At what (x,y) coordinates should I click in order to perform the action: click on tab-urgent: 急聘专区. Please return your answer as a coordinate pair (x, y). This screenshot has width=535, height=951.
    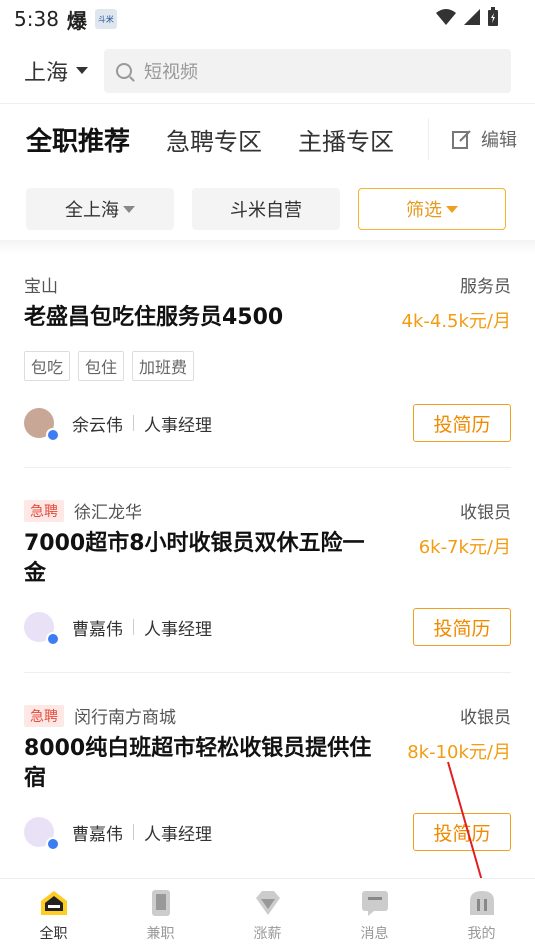
    Looking at the image, I should click on (214, 139).